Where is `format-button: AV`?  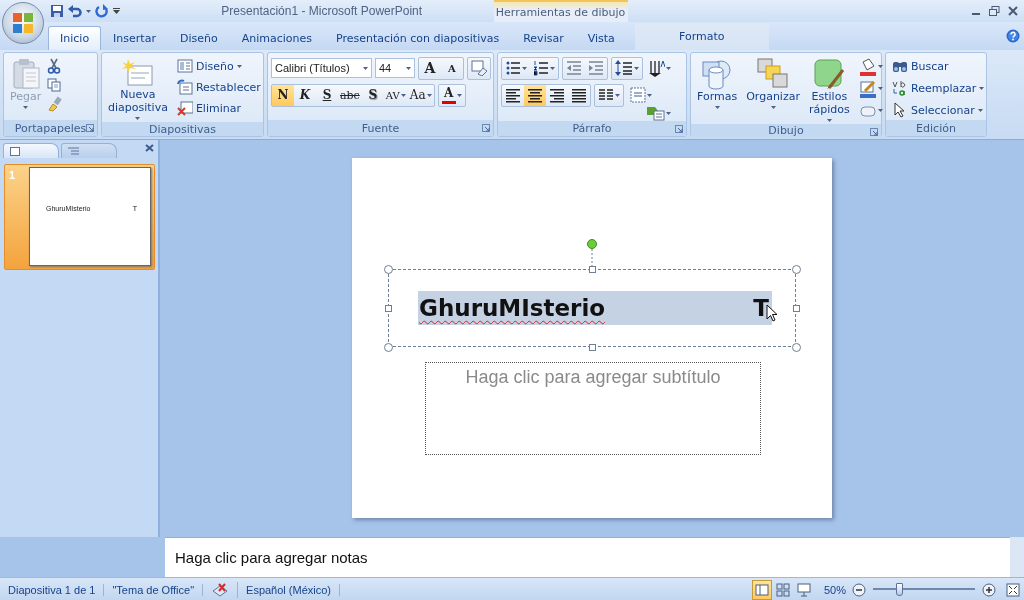 format-button: AV is located at coordinates (395, 95).